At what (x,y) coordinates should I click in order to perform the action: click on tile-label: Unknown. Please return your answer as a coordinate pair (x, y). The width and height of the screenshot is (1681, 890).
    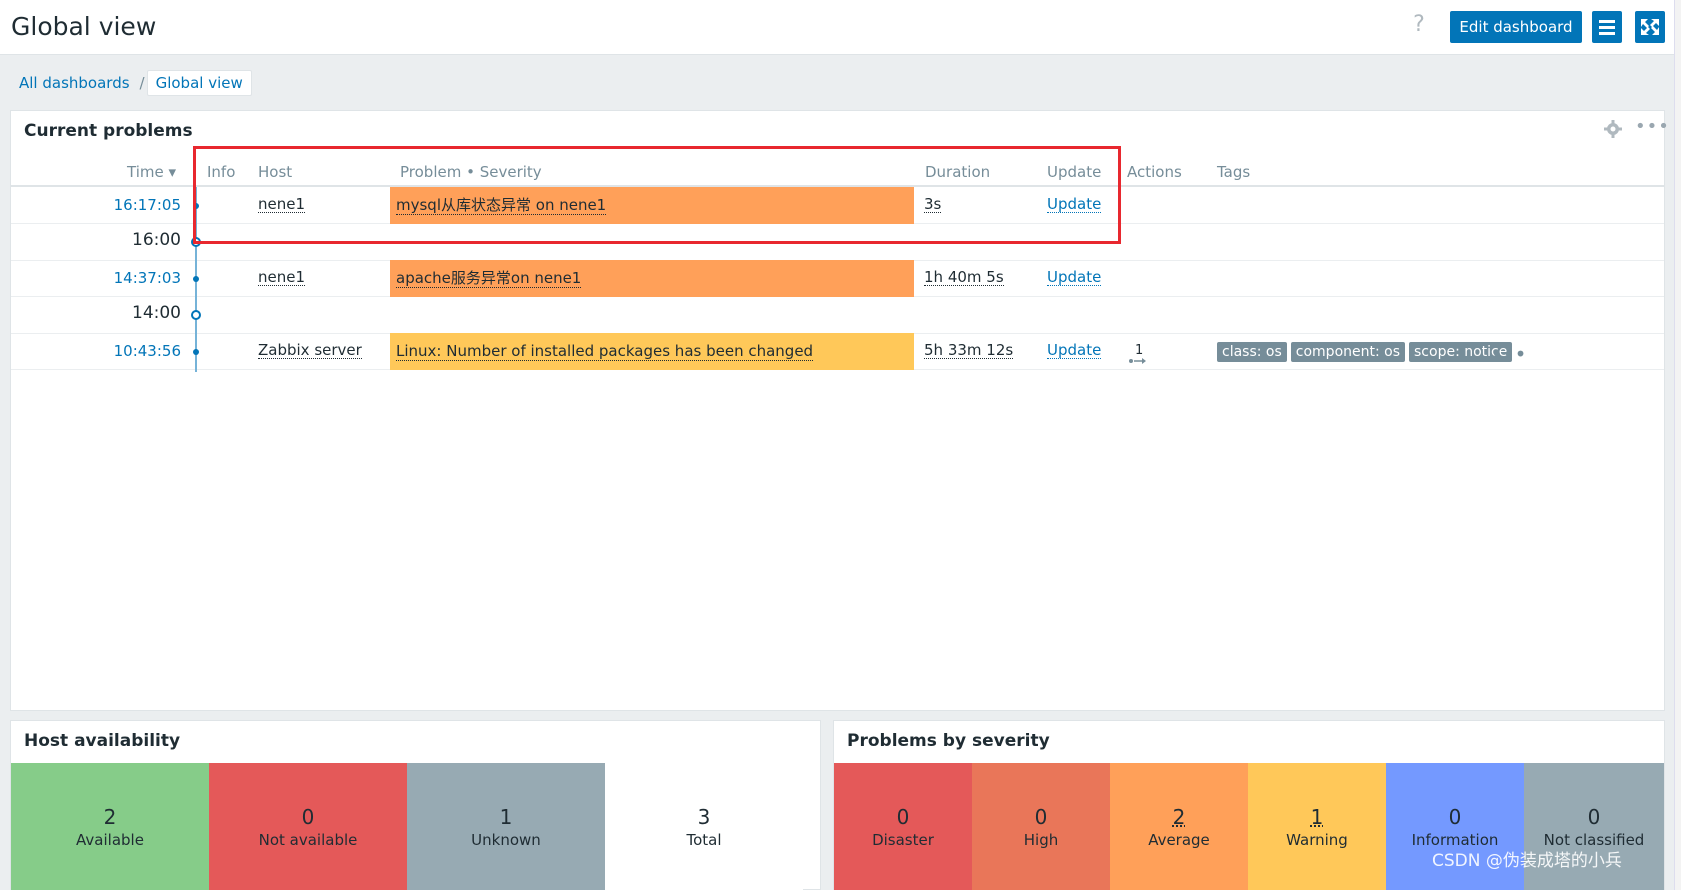
    Looking at the image, I should click on (506, 840).